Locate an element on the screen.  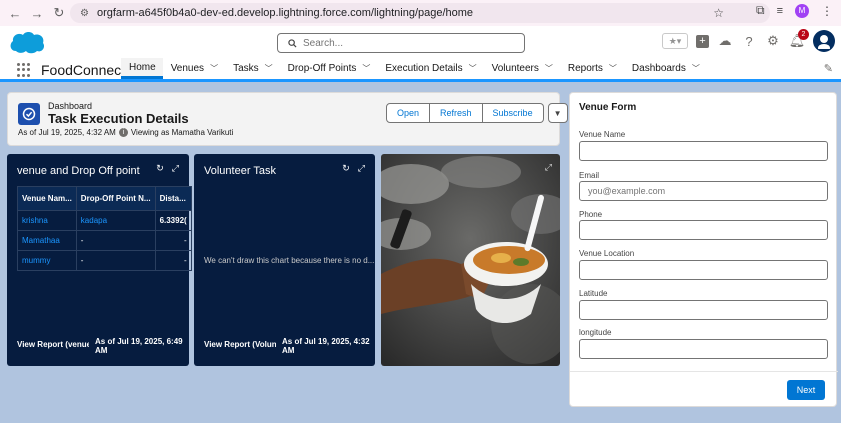
widget-timestamp: As of Jul 19, 2025, 6:49 AM is located at coordinates (139, 346).